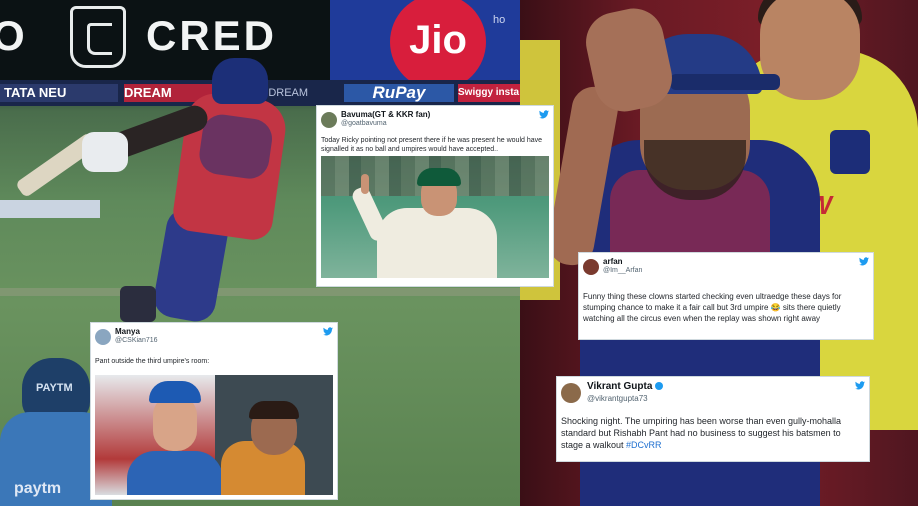 The height and width of the screenshot is (506, 918). Describe the element at coordinates (364, 123) in the screenshot. I see `tweet-author-handle: @goatbavuma` at that location.